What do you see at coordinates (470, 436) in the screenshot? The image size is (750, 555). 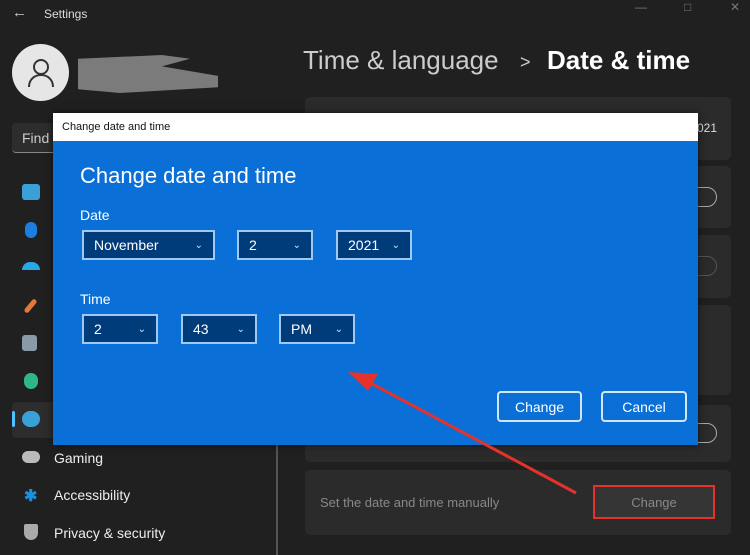 I see `arrow-shaft` at bounding box center [470, 436].